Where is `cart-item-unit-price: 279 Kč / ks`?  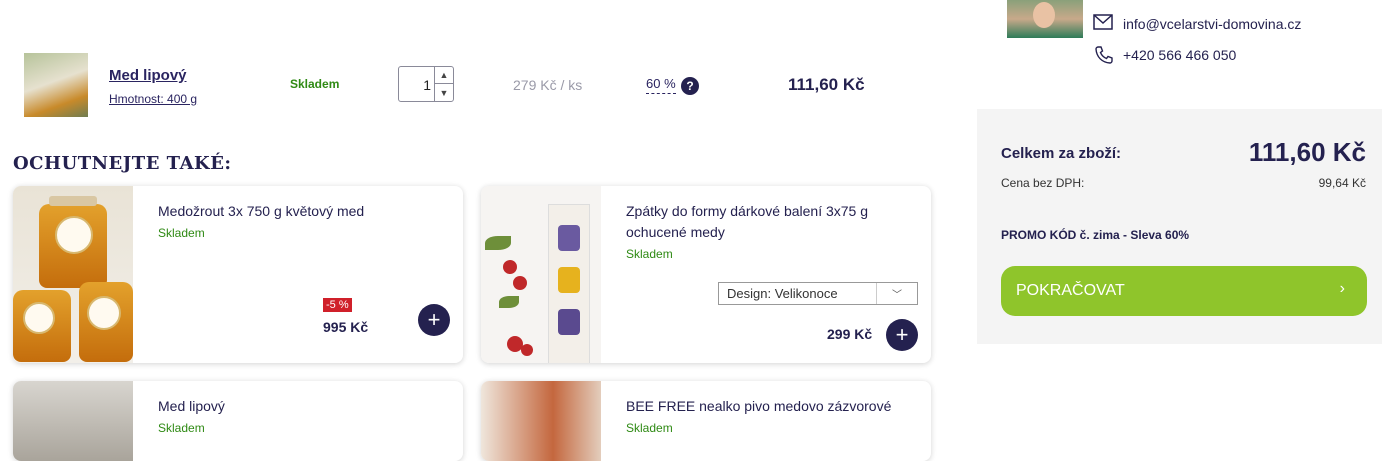 cart-item-unit-price: 279 Kč / ks is located at coordinates (547, 85).